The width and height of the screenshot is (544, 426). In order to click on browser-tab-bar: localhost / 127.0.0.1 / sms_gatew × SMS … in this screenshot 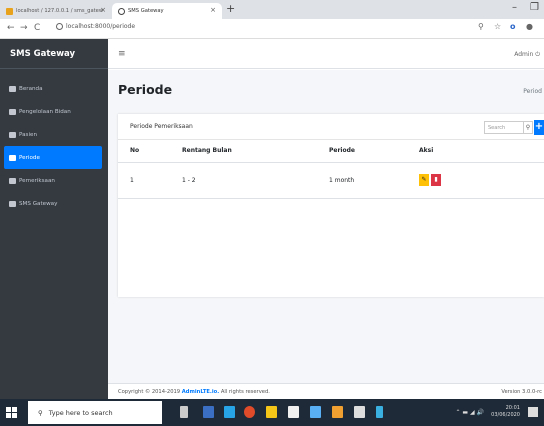, I will do `click(272, 9)`.